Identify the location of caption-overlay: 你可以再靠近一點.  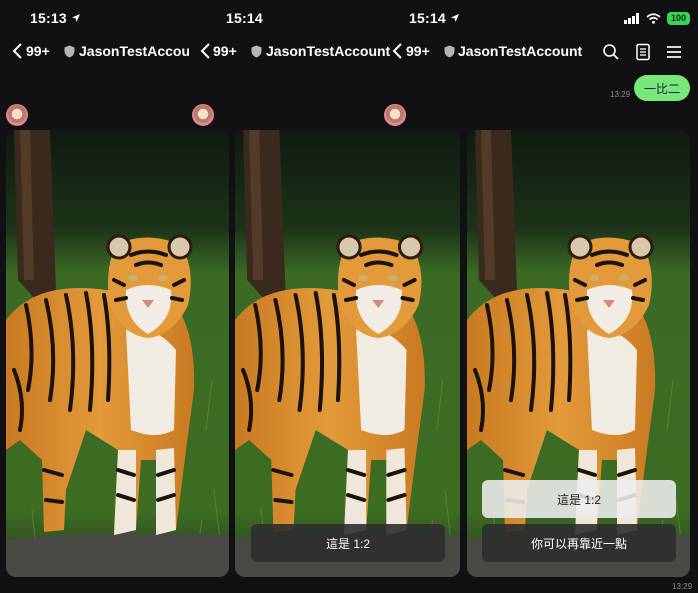
(579, 543).